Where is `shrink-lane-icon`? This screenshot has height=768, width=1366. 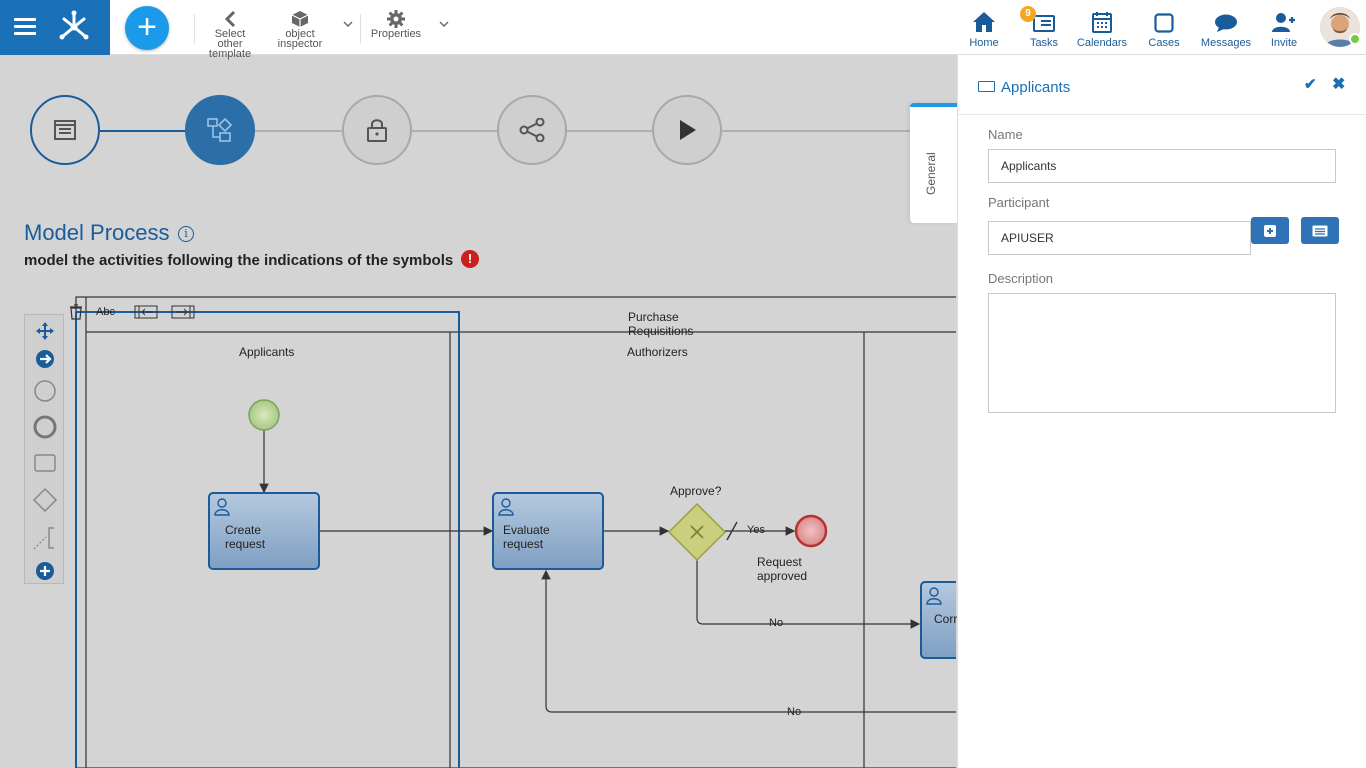 shrink-lane-icon is located at coordinates (146, 314).